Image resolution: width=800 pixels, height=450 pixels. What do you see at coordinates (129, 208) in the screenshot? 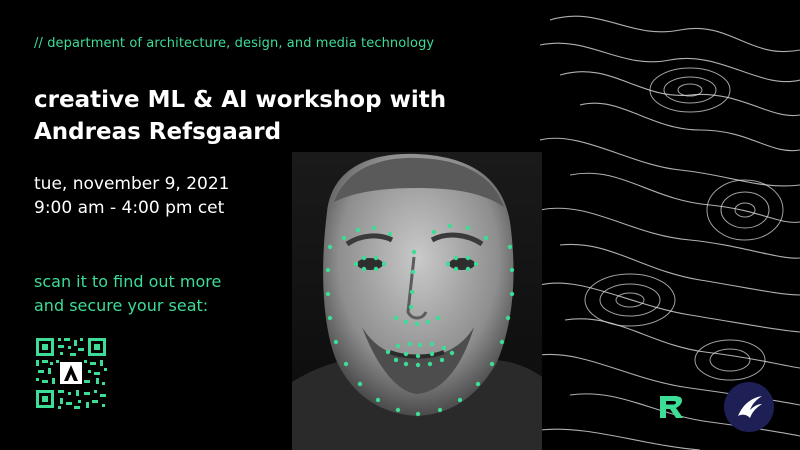
I see `event-time: 9:00 am - 4:00 pm cet` at bounding box center [129, 208].